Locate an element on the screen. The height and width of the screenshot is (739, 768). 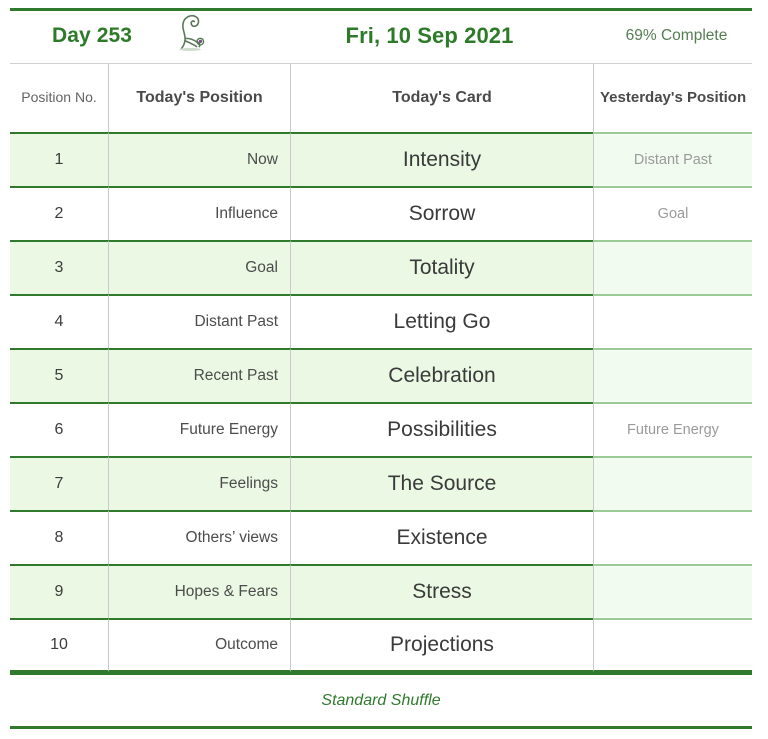
table-row: 1 Now Intensity Distant Past is located at coordinates (381, 159).